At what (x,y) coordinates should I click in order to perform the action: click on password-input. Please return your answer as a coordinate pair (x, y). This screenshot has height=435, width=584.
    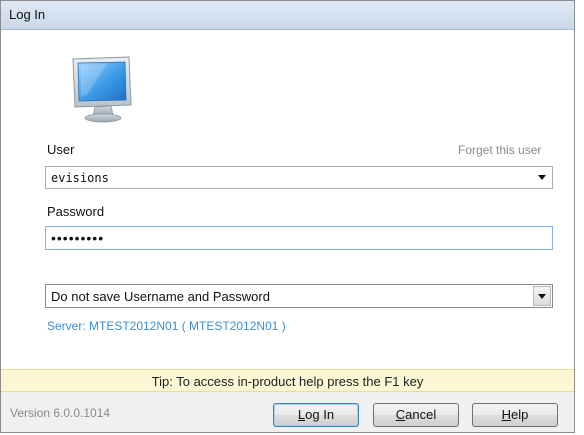
    Looking at the image, I should click on (299, 238).